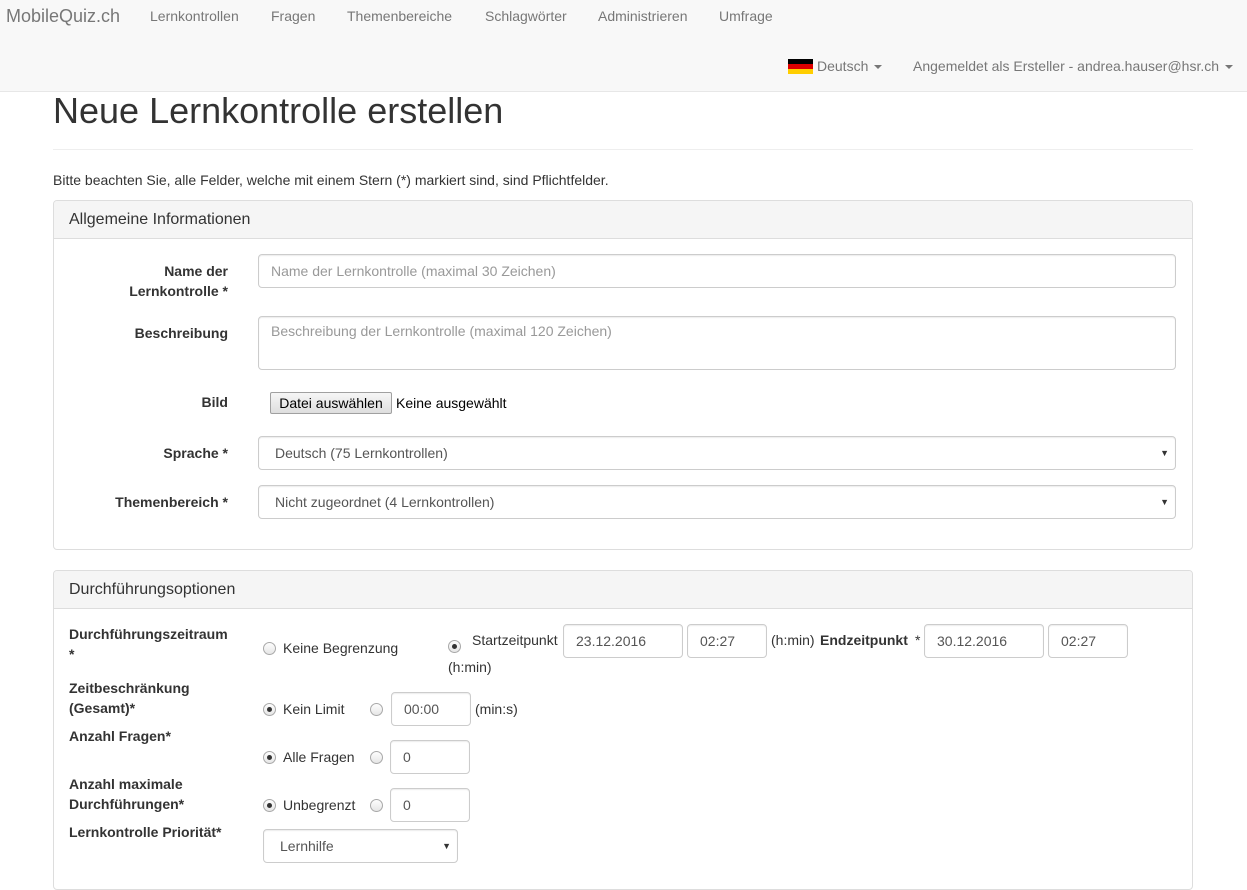  Describe the element at coordinates (360, 846) in the screenshot. I see `priority-select: Lernhilfe ▼` at that location.